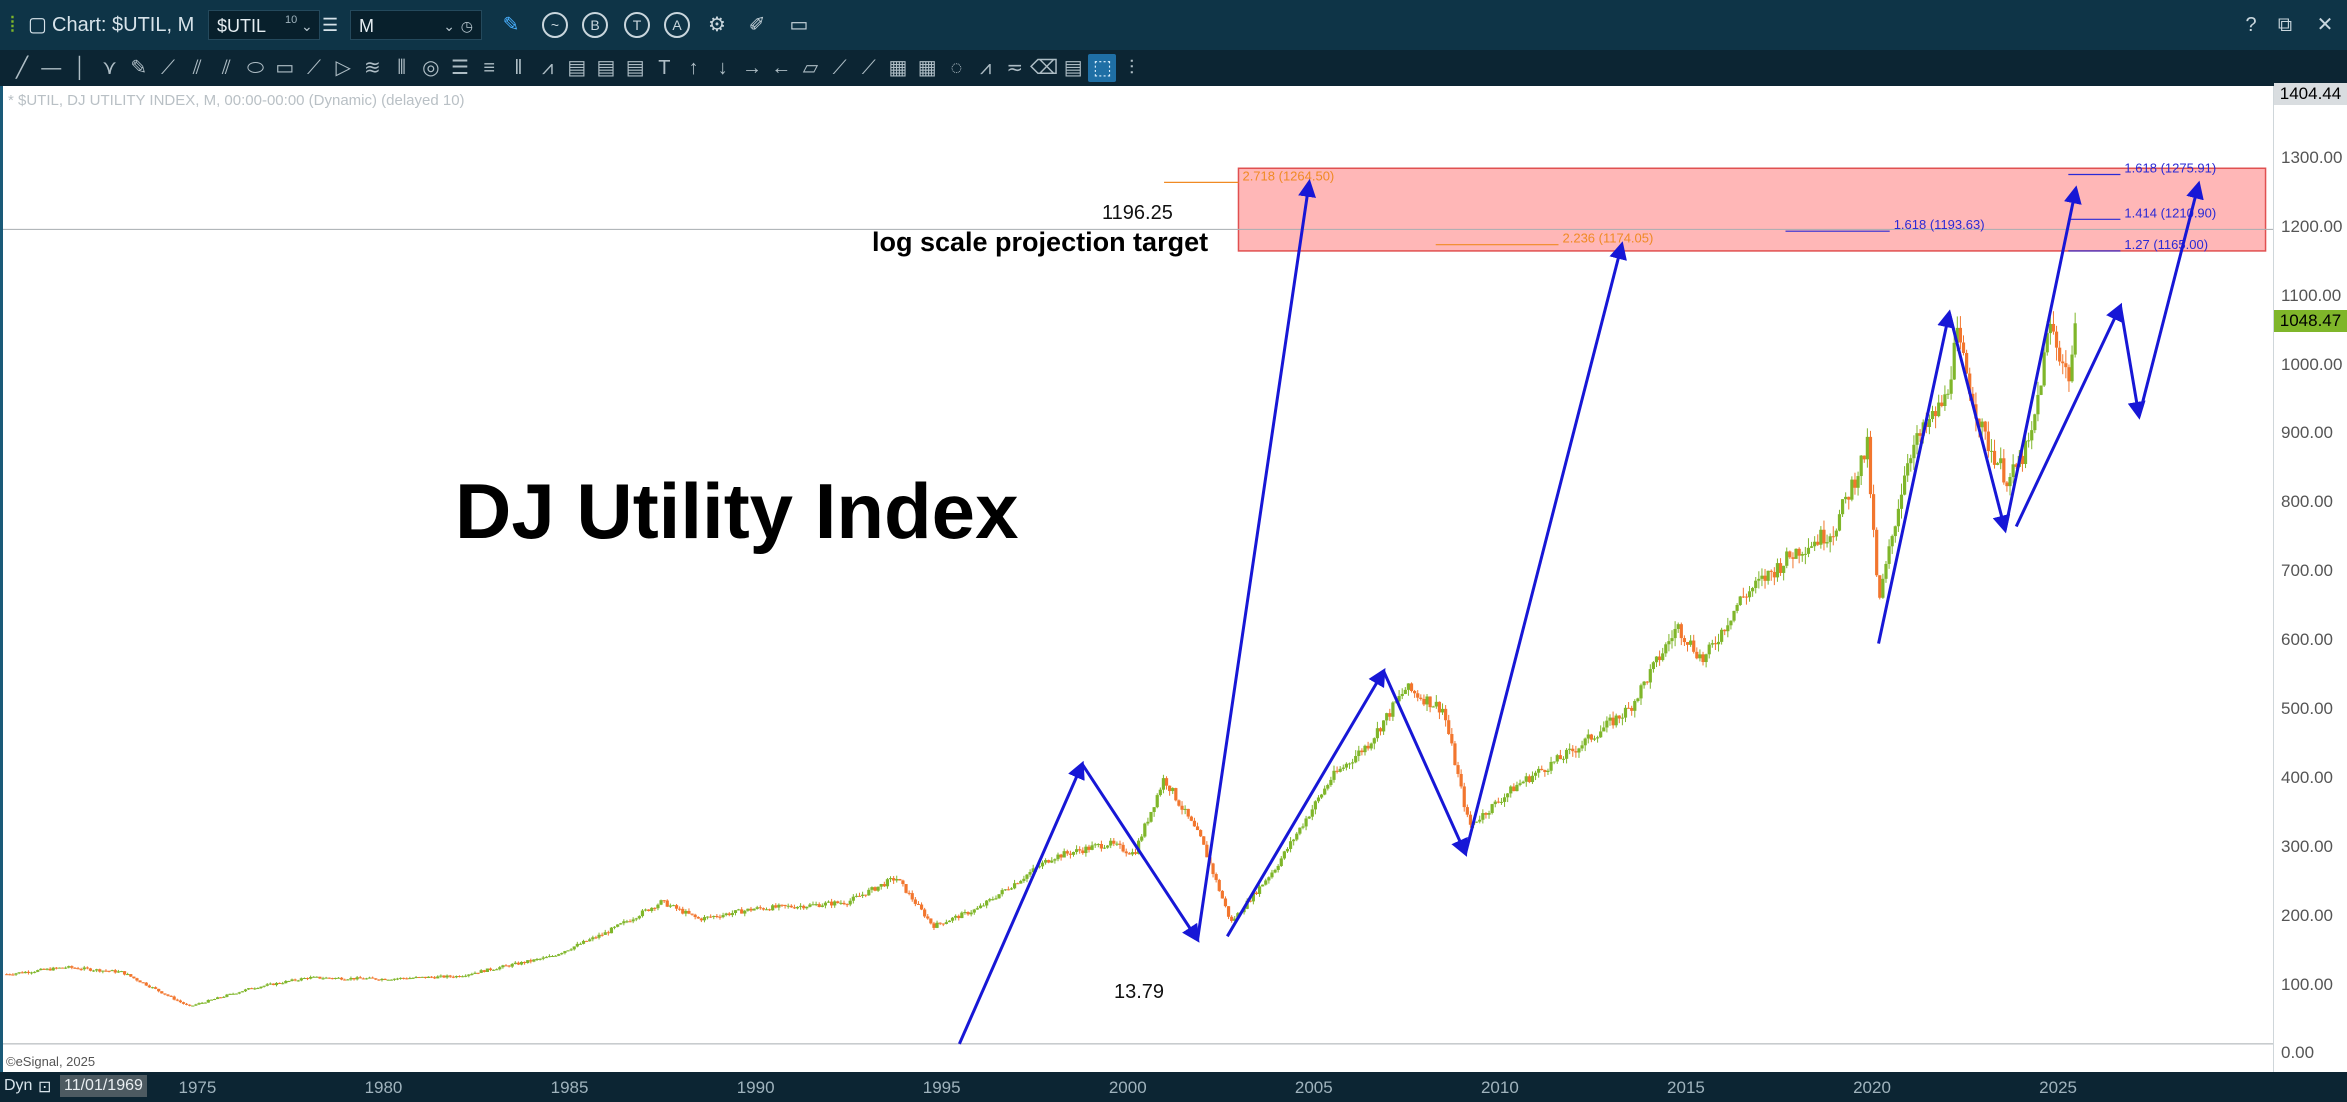 The height and width of the screenshot is (1102, 2347). I want to click on x-tick-label: 1980, so click(383, 1087).